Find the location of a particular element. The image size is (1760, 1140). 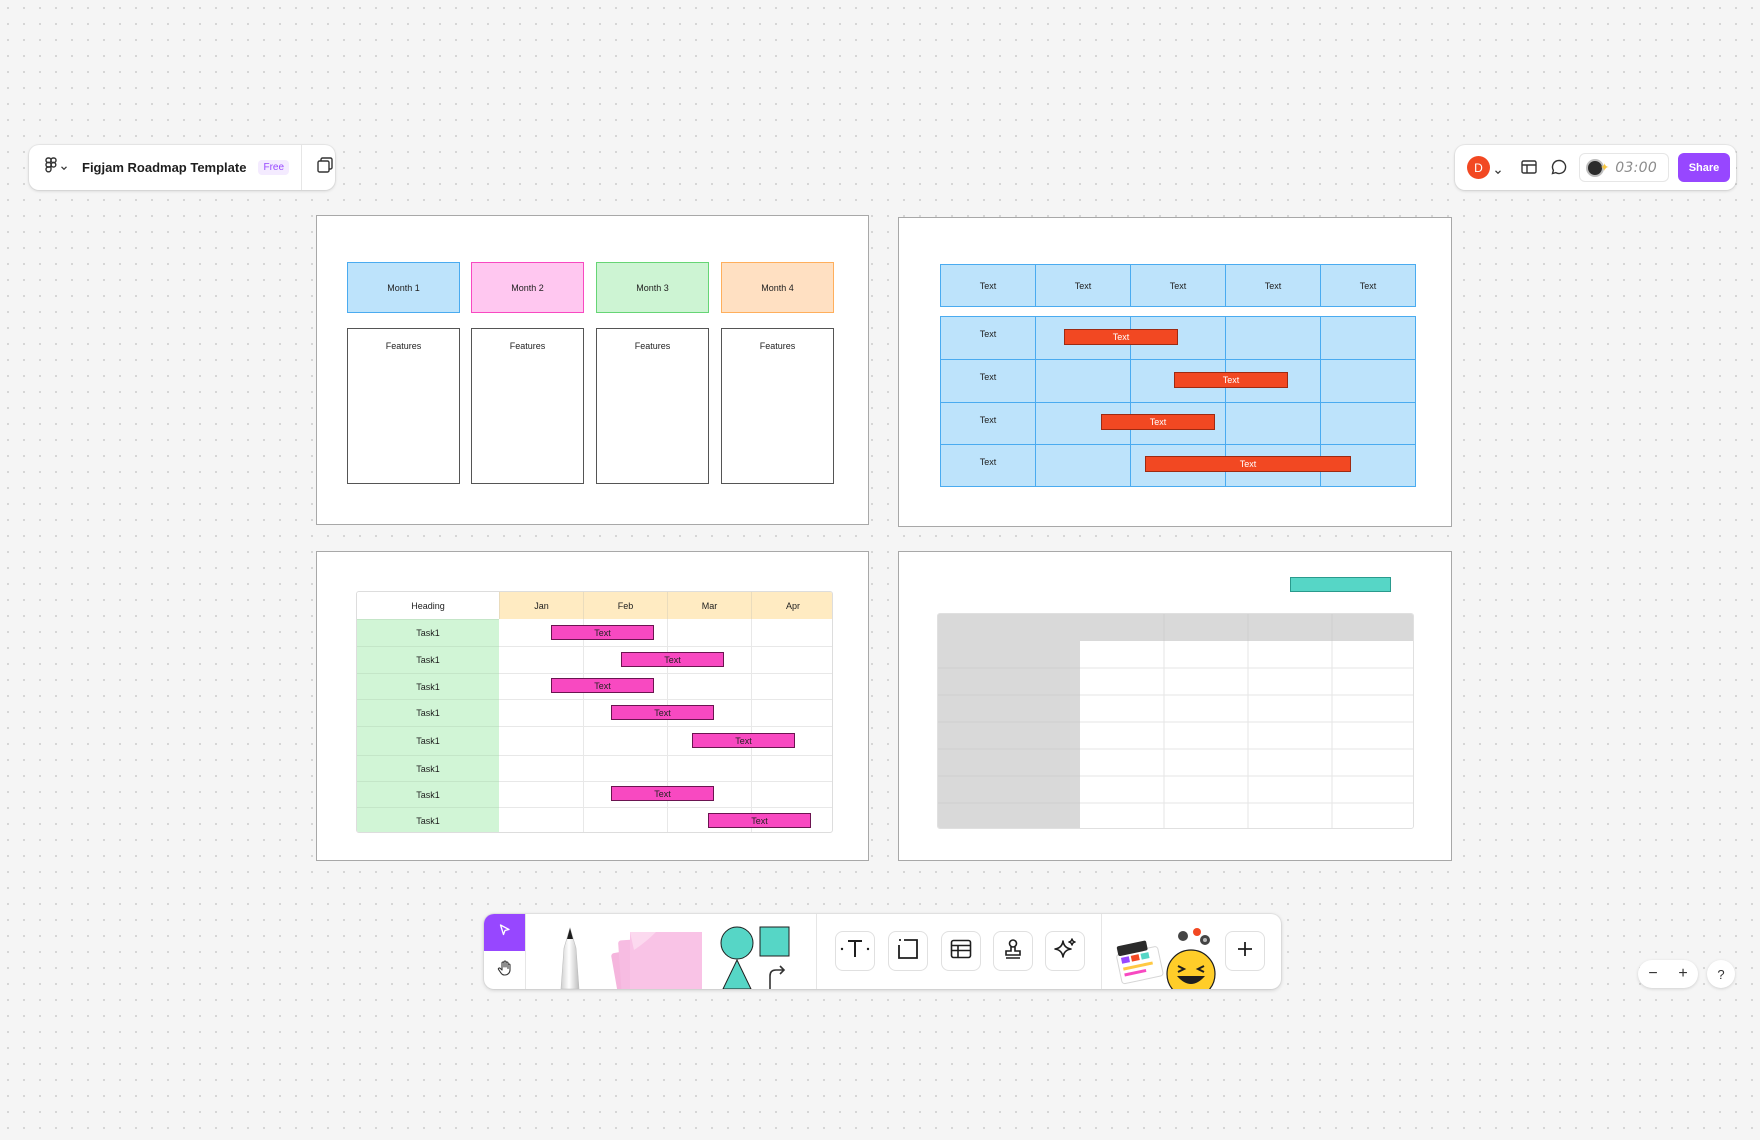

zoom-in-button: + is located at coordinates (1683, 974).